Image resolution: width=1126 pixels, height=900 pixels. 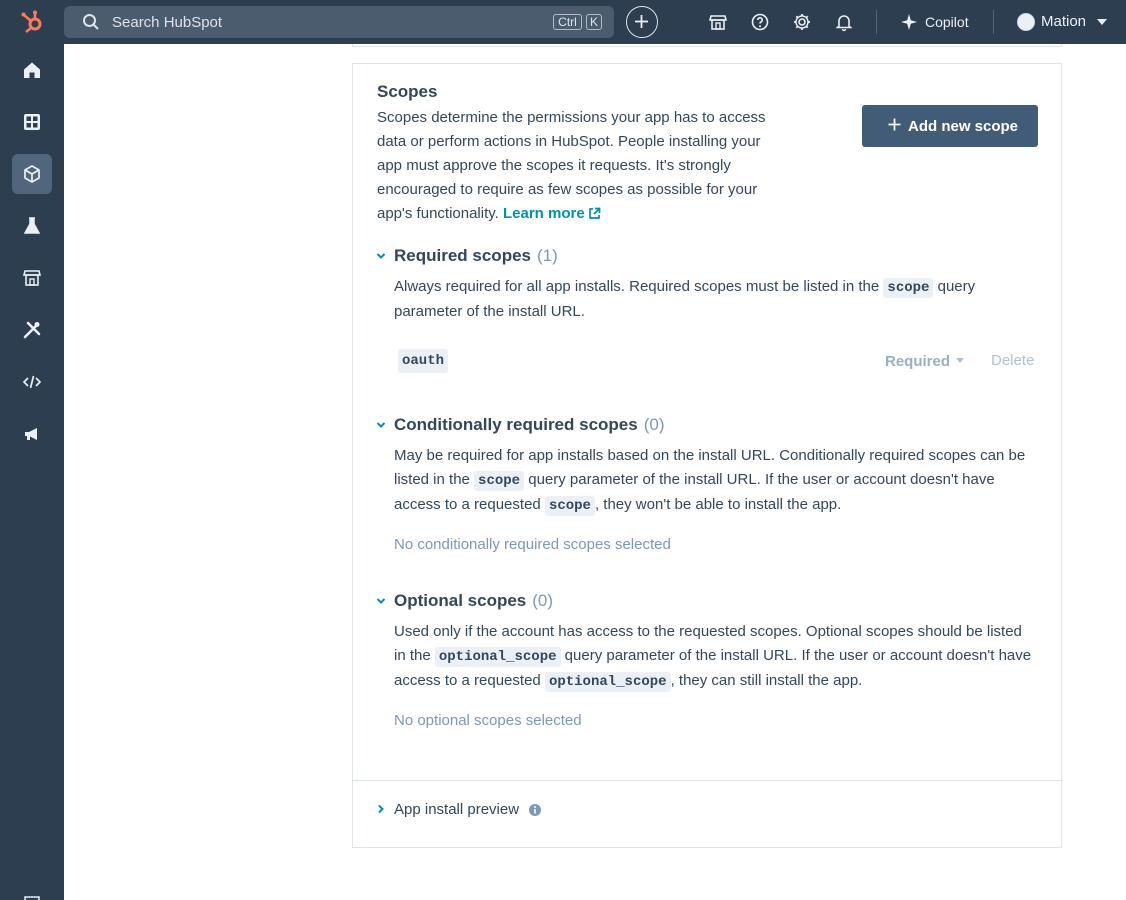 I want to click on account-name: Mation, so click(x=1064, y=21).